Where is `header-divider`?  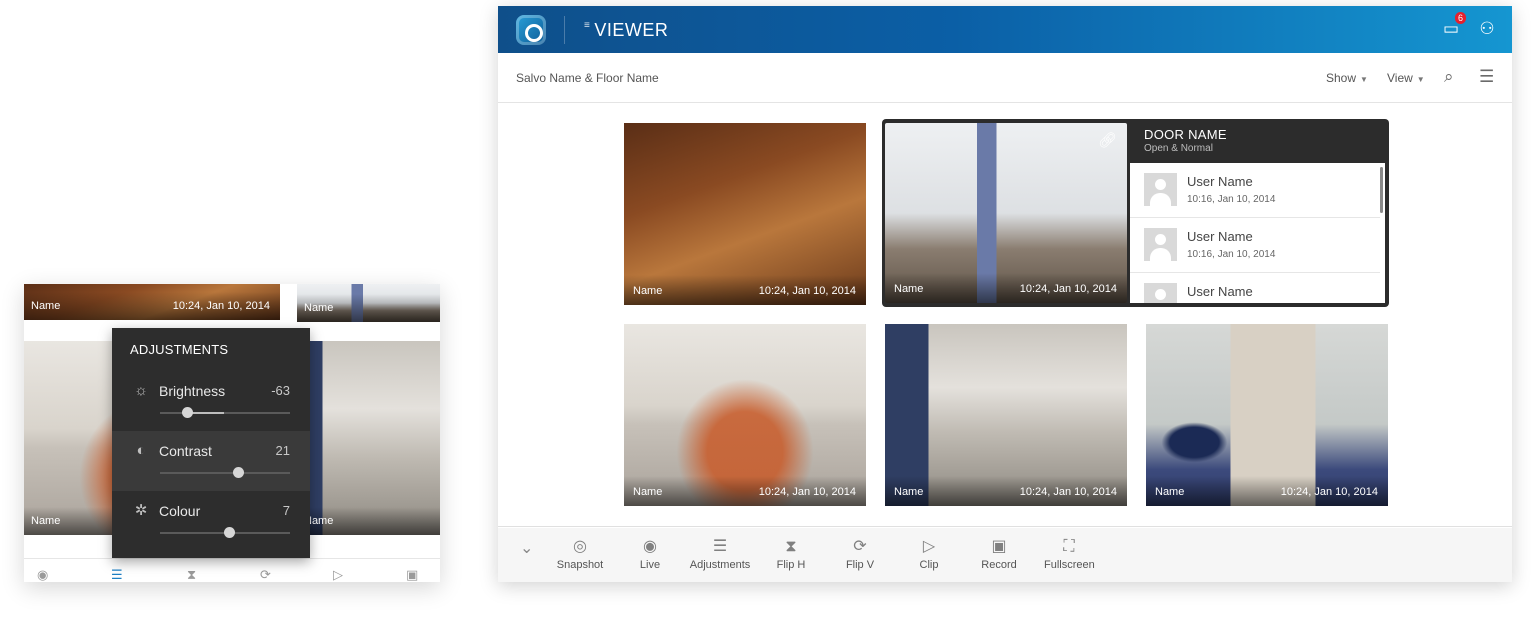 header-divider is located at coordinates (564, 30).